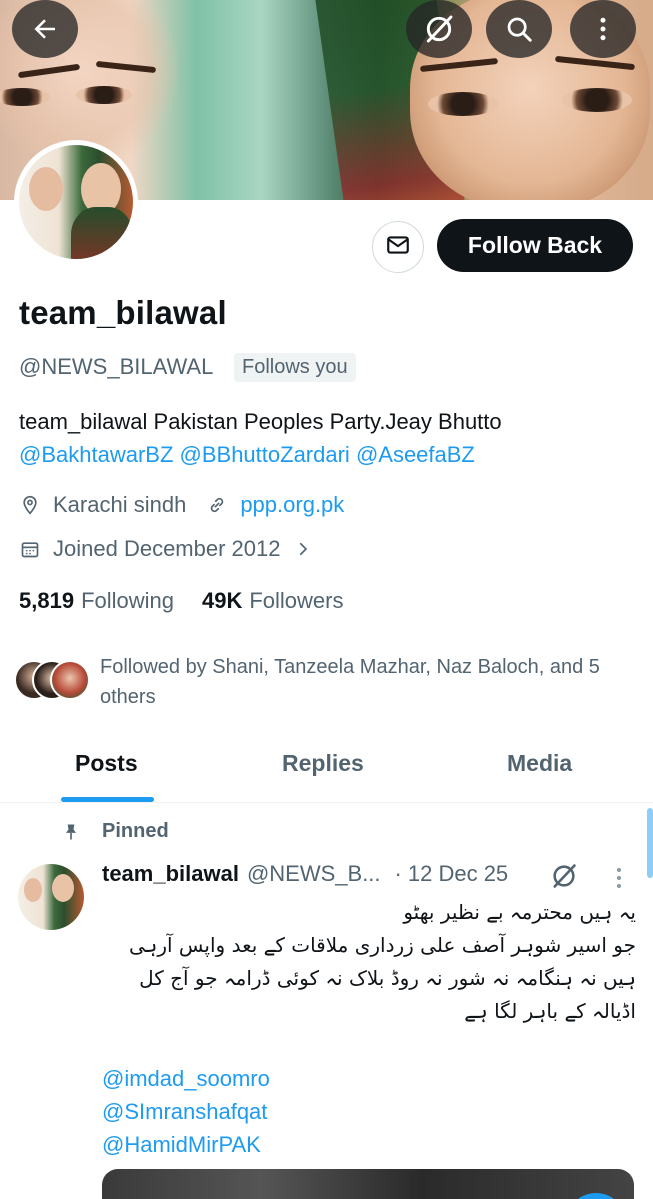 The height and width of the screenshot is (1199, 653). Describe the element at coordinates (303, 549) in the screenshot. I see `chevron-right-icon` at that location.